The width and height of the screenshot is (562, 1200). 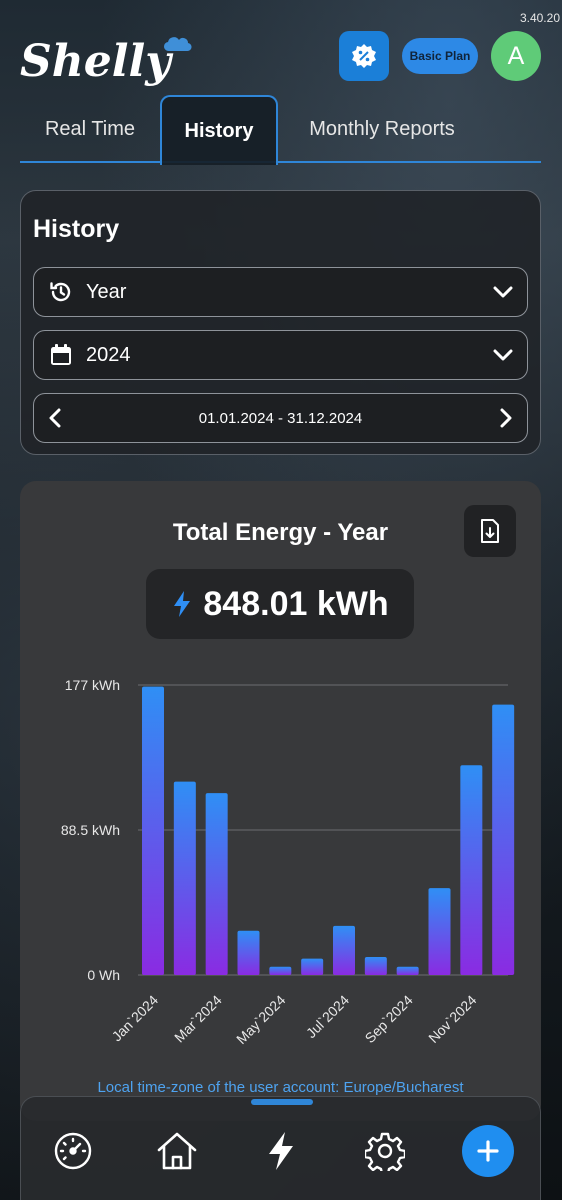 I want to click on plan-badge: Basic Plan, so click(x=440, y=56).